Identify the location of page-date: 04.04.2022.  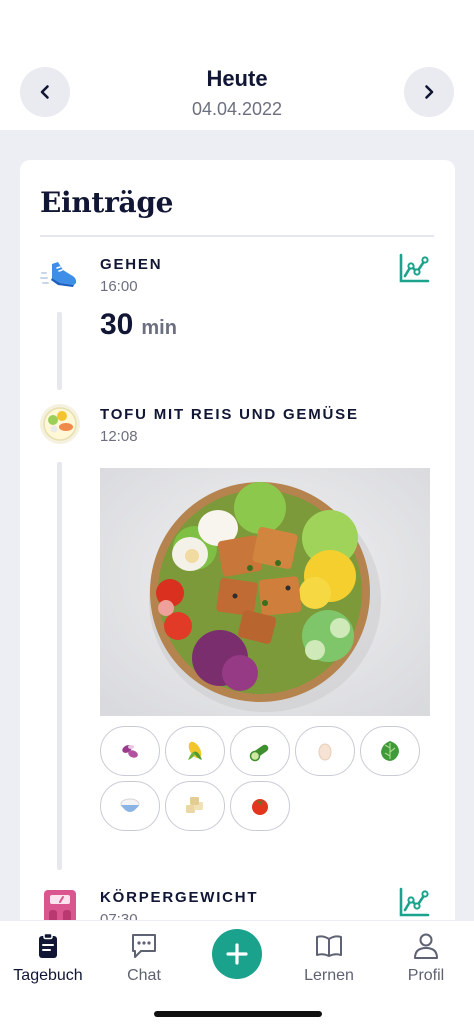
(237, 109).